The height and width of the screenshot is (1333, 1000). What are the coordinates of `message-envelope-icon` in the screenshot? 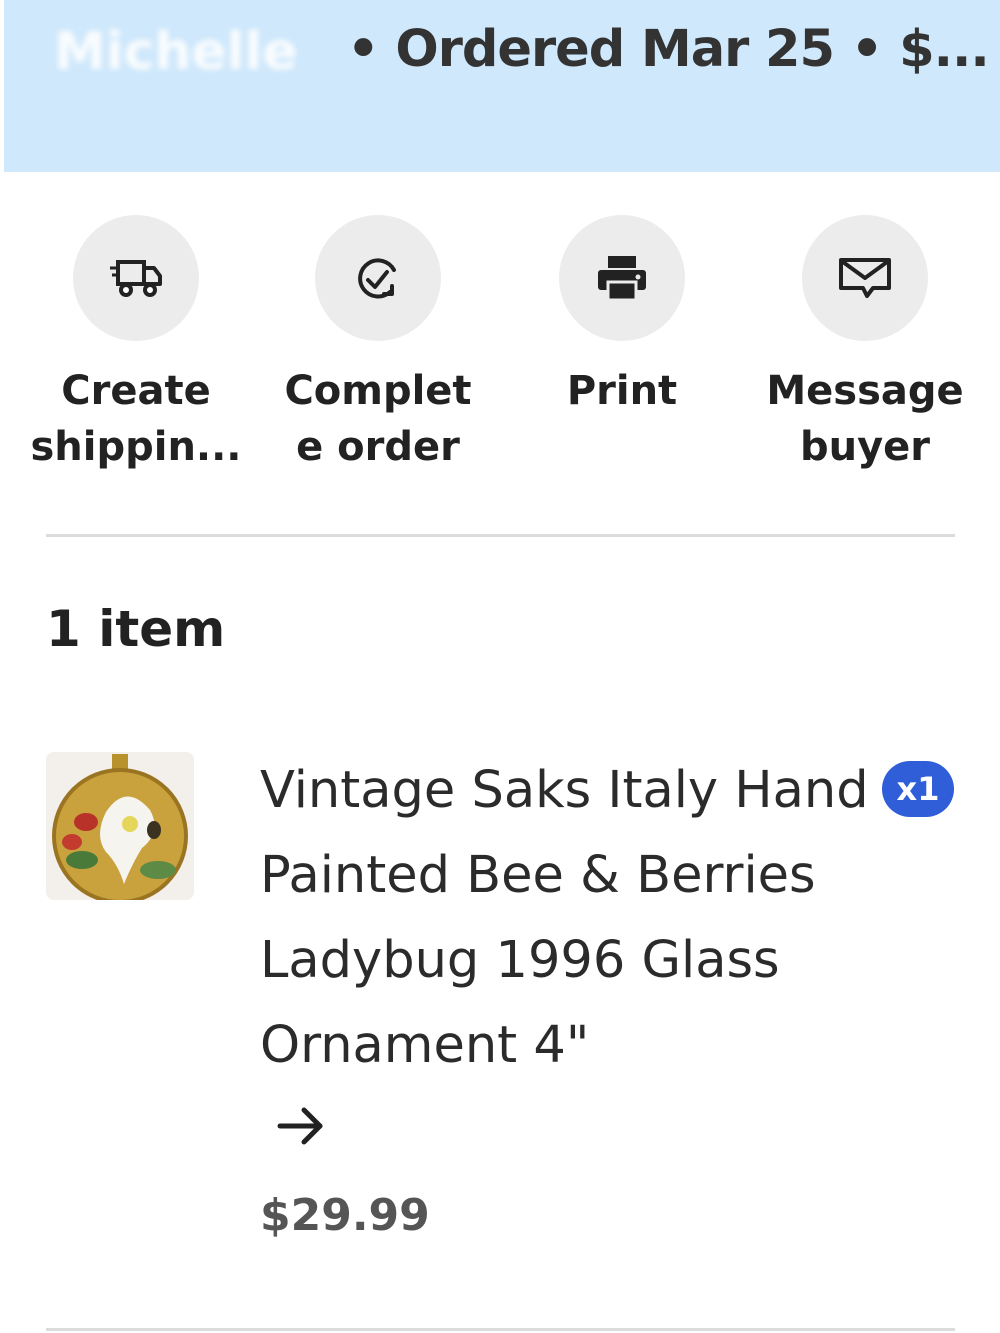 It's located at (865, 278).